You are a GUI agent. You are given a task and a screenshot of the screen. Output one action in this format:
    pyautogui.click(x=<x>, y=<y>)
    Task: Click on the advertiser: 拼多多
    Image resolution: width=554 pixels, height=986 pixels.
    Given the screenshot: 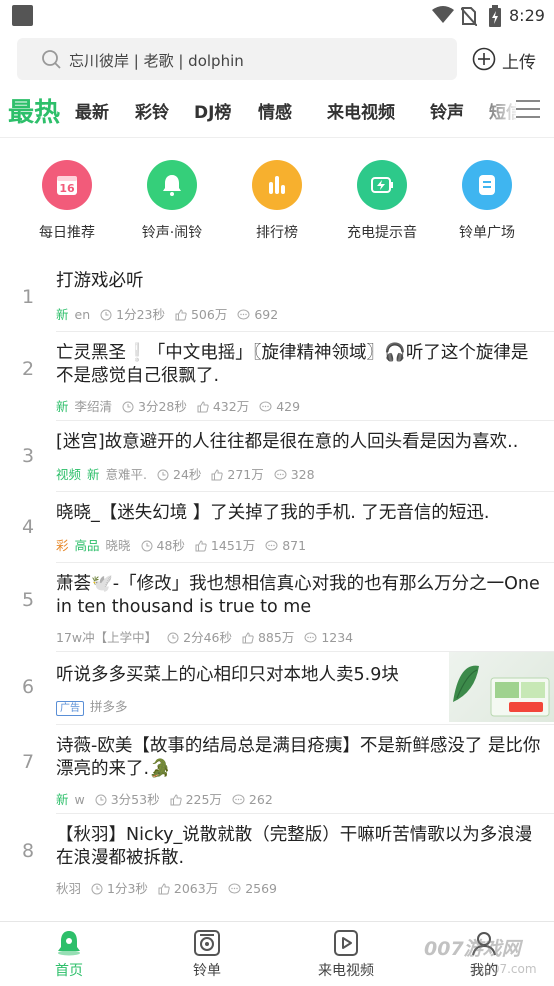 What is the action you would take?
    pyautogui.click(x=109, y=706)
    